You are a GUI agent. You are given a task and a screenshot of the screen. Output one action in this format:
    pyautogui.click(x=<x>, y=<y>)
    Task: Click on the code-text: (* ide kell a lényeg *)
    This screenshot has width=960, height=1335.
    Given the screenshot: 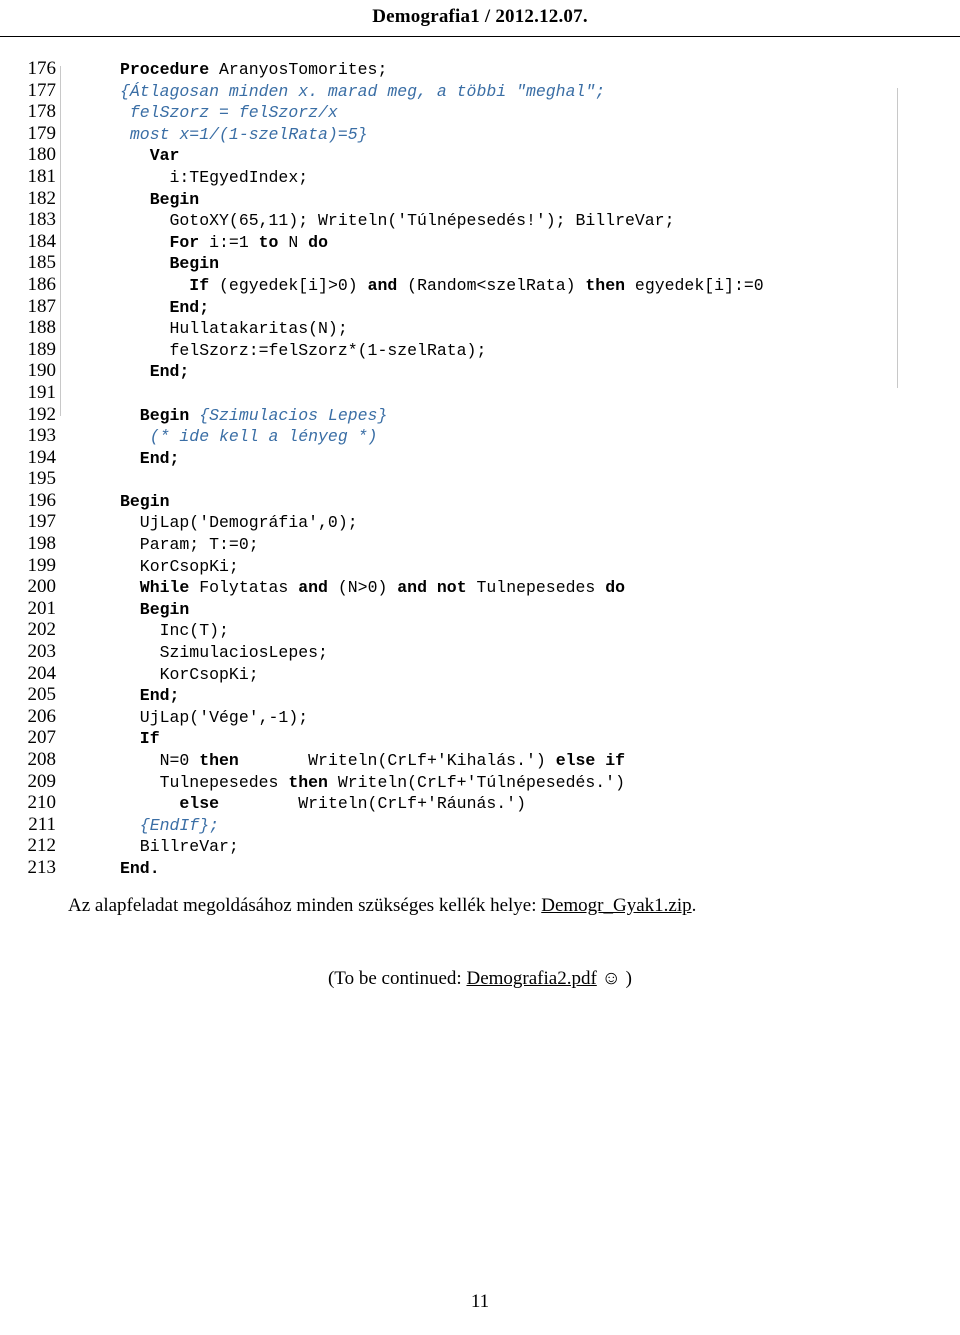 What is the action you would take?
    pyautogui.click(x=249, y=437)
    